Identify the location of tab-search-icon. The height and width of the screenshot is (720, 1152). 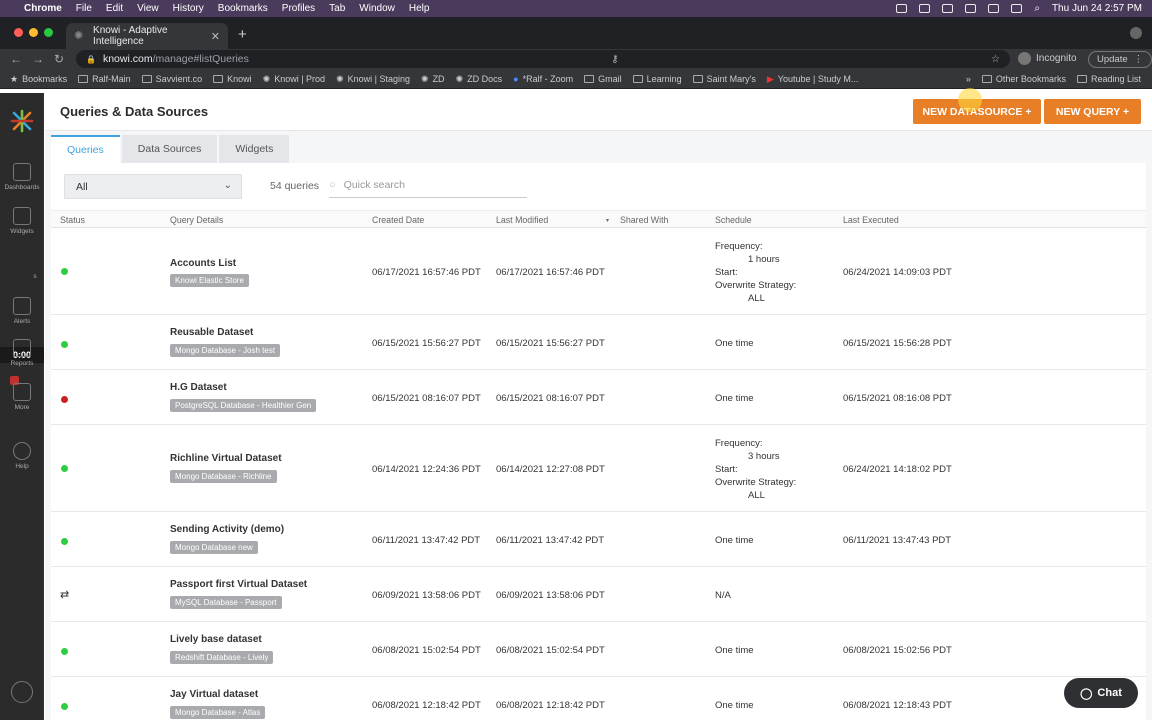
(1136, 33).